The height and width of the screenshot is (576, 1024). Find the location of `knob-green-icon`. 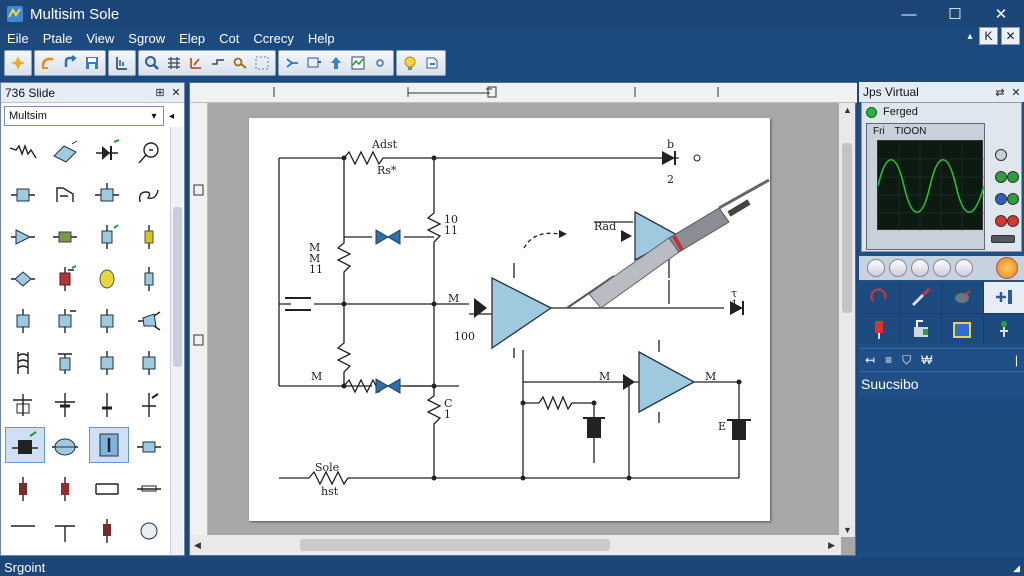

knob-green-icon is located at coordinates (1001, 177).